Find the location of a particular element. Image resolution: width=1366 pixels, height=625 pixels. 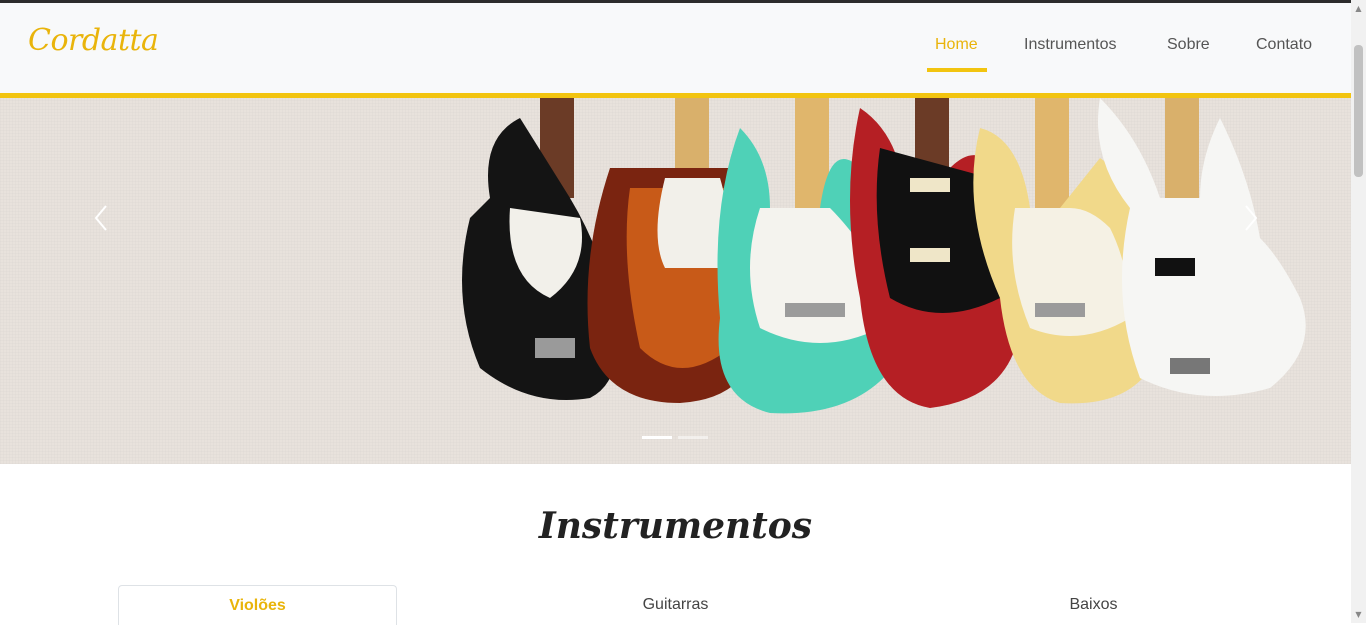

nav-link-sobre: Sobre is located at coordinates (1188, 45).